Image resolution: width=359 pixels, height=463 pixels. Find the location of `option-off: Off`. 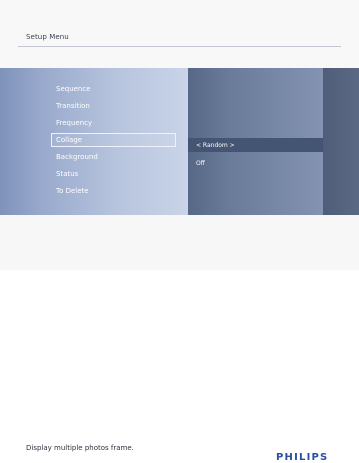

option-off: Off is located at coordinates (200, 163).